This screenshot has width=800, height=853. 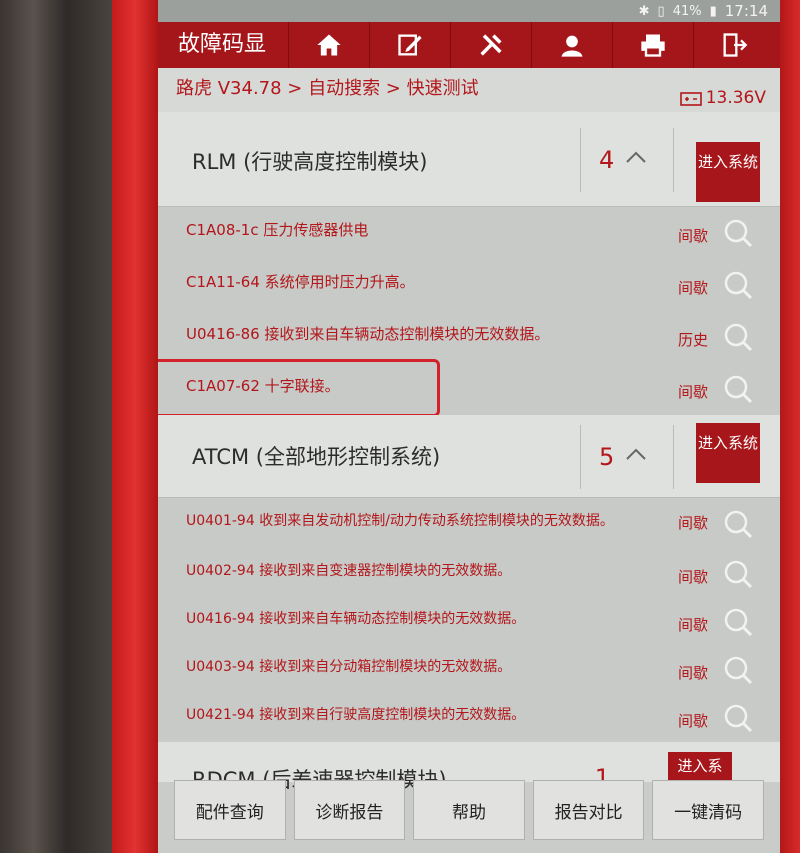 What do you see at coordinates (588, 810) in the screenshot?
I see `report-compare-button: 报告对比` at bounding box center [588, 810].